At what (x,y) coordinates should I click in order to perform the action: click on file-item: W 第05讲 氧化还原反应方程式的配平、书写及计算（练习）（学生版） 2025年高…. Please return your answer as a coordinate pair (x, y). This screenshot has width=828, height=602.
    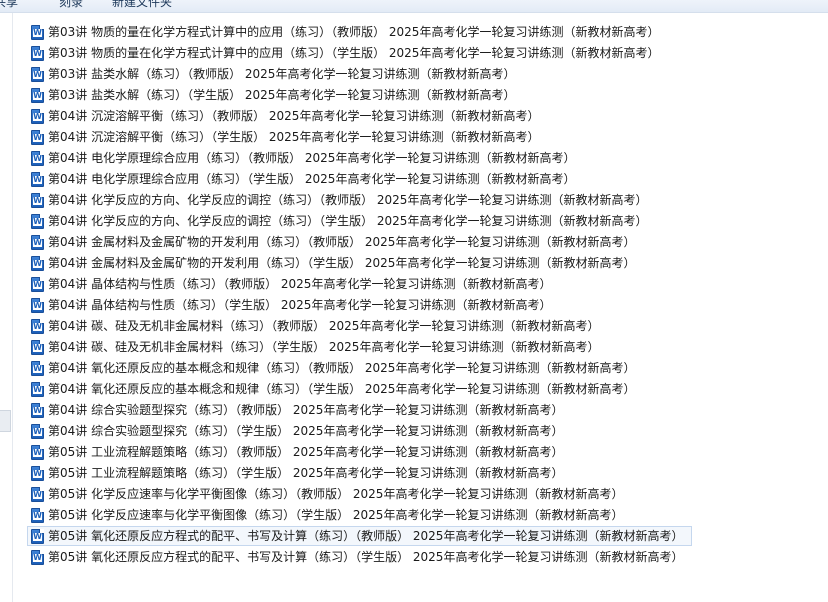
    Looking at the image, I should click on (422, 557).